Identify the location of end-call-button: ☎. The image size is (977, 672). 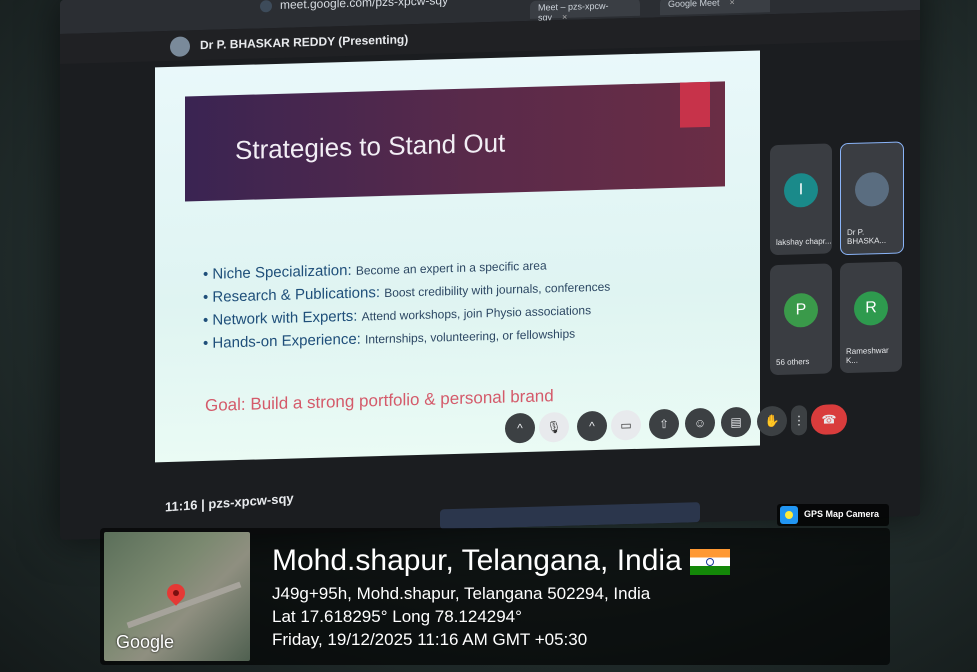
(829, 420).